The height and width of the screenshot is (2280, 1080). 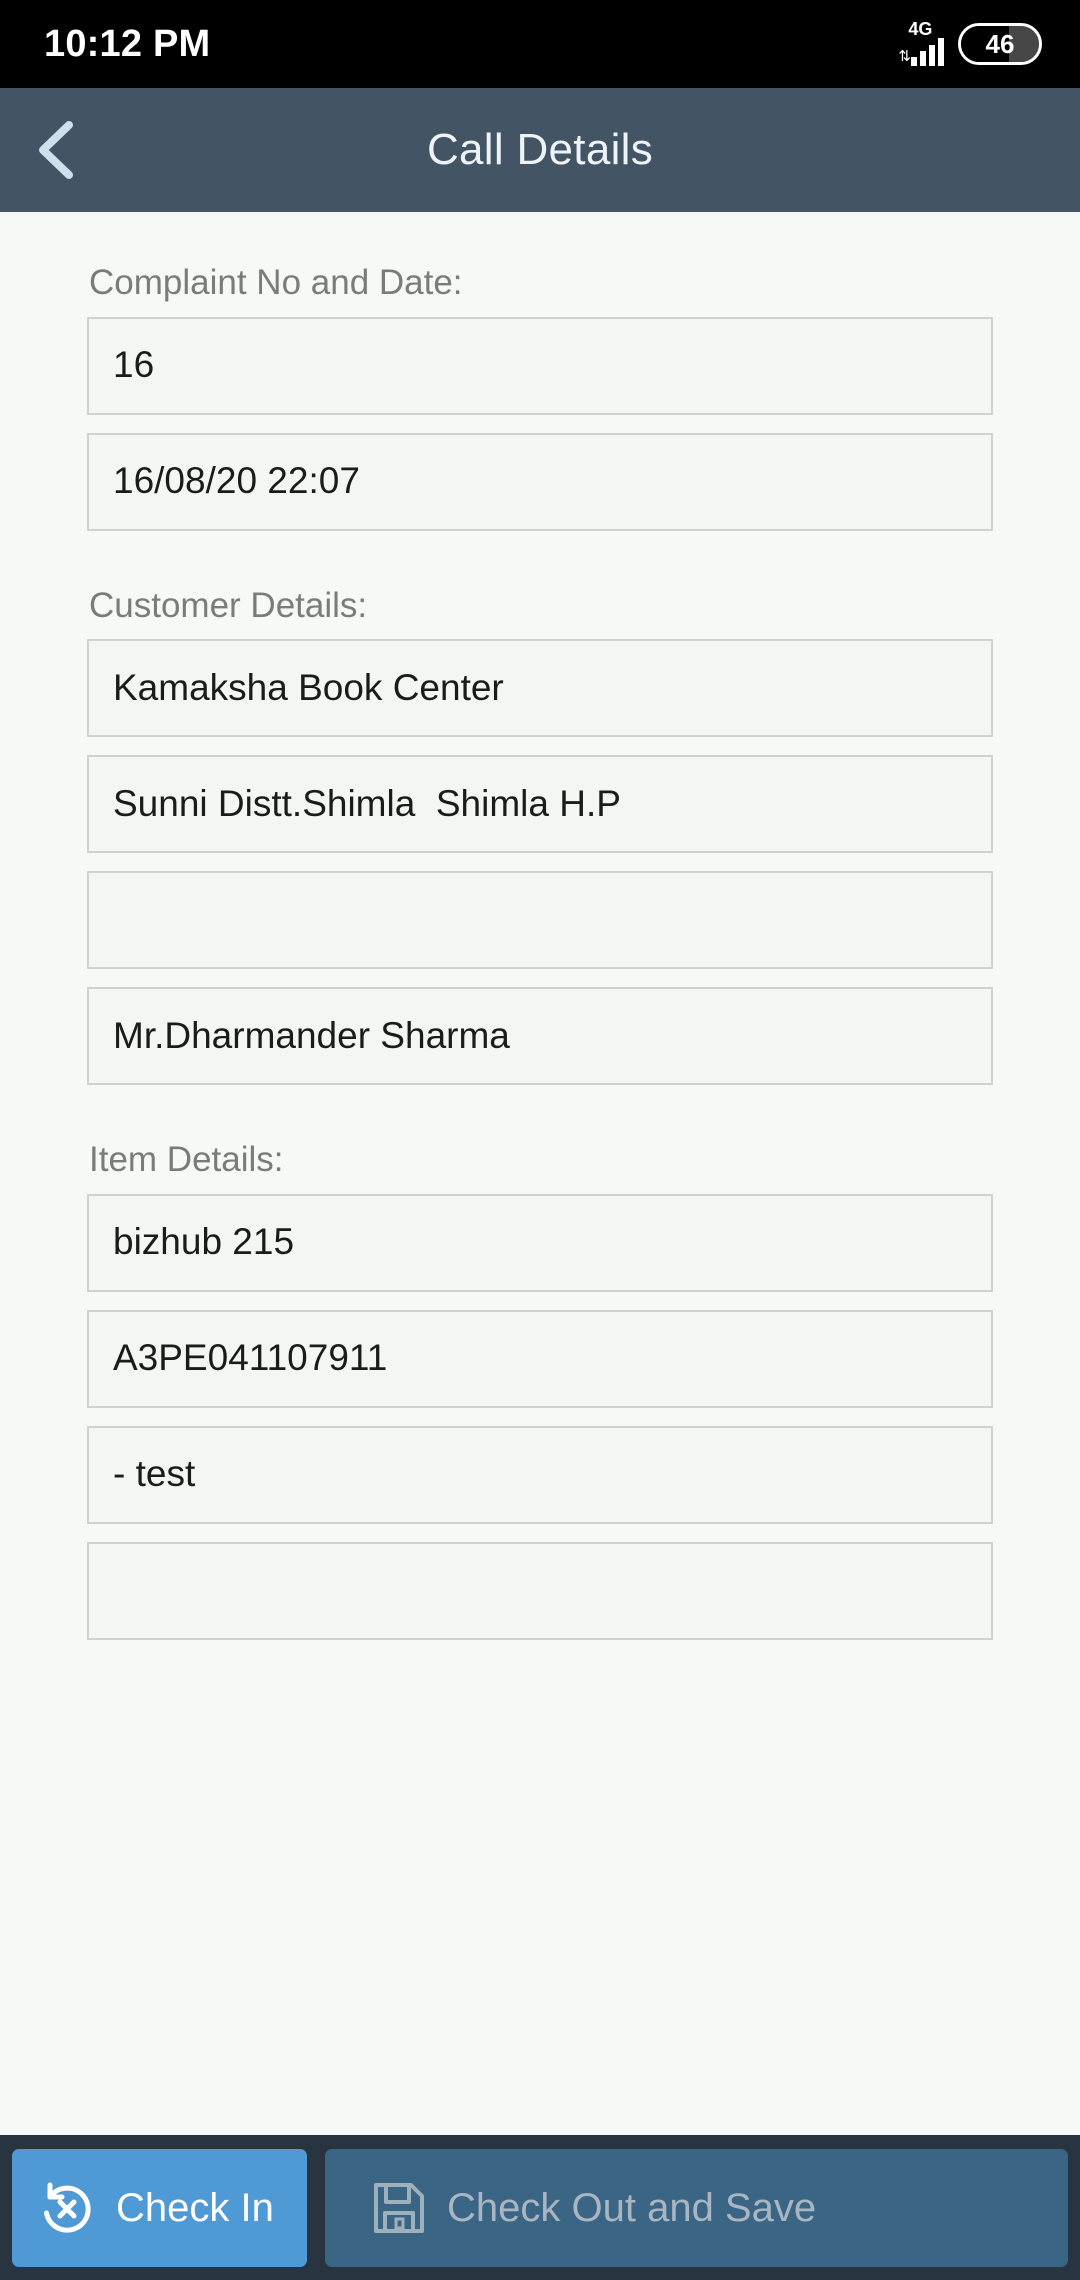 What do you see at coordinates (308, 687) in the screenshot?
I see `customer-name-value: Kamaksha Book Center` at bounding box center [308, 687].